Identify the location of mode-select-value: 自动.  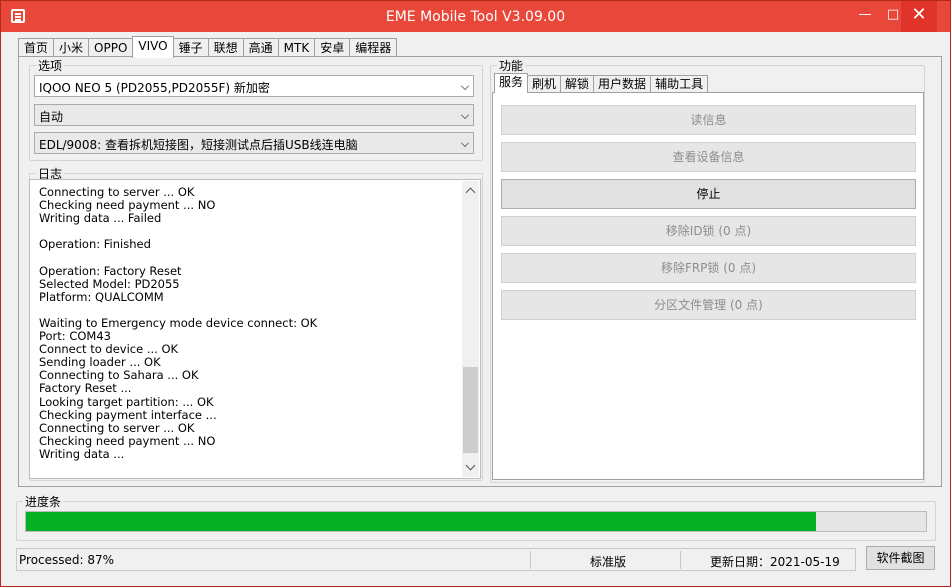
(51, 117).